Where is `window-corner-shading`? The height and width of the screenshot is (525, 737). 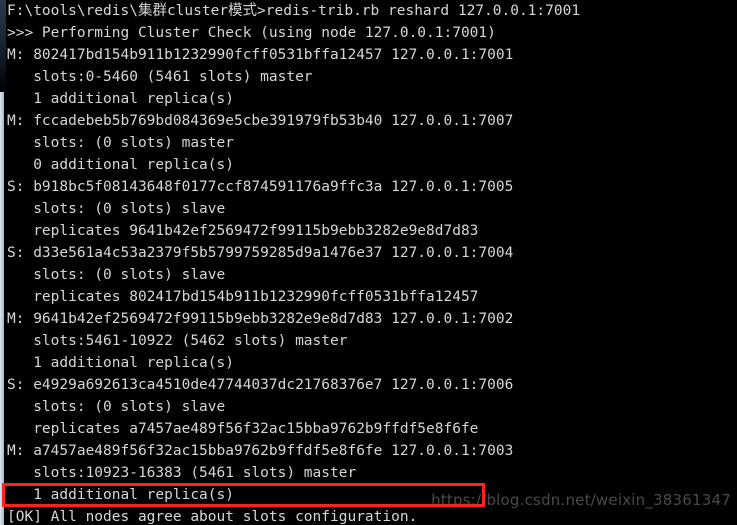 window-corner-shading is located at coordinates (3, 46).